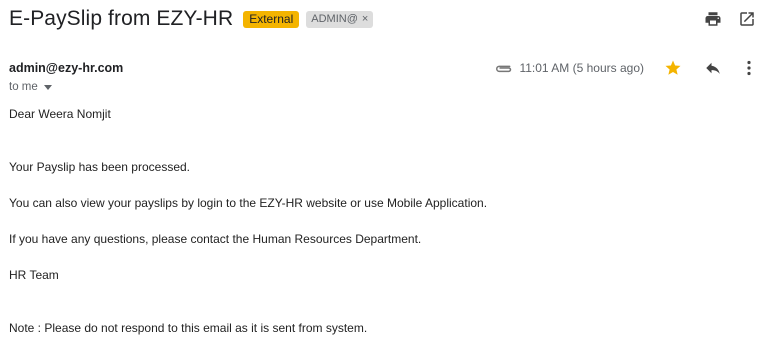  What do you see at coordinates (60, 114) in the screenshot?
I see `greeting-text: Dear Weera Nomjit` at bounding box center [60, 114].